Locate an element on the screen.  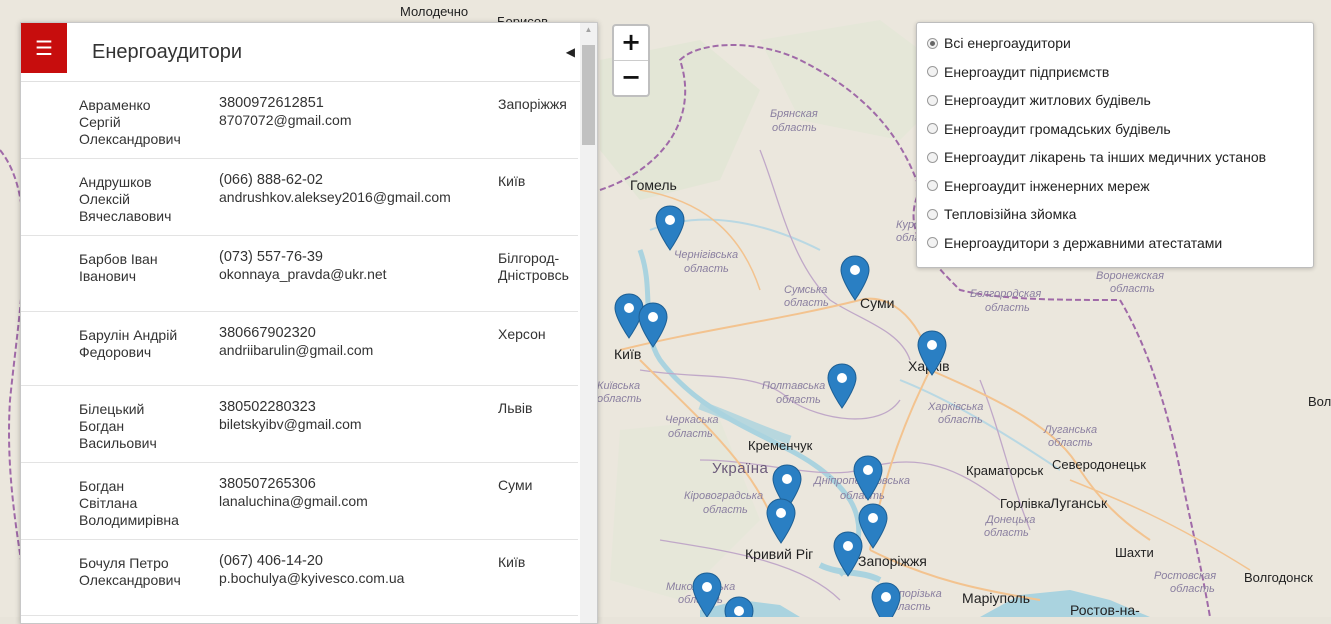
auditor-phone: 380667902320 is located at coordinates (267, 333).